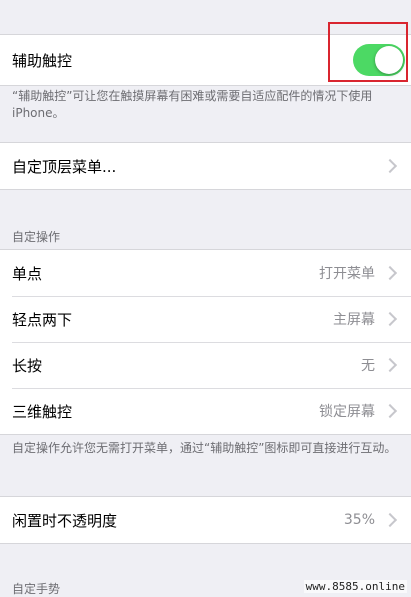 This screenshot has width=411, height=597. I want to click on action-label: 长按, so click(27, 365).